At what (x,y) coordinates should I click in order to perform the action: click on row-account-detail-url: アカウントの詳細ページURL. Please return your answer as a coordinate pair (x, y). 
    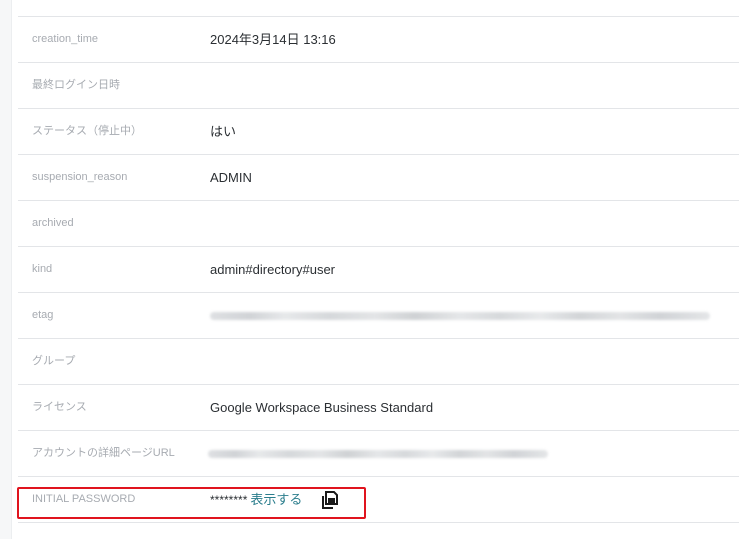
    Looking at the image, I should click on (378, 454).